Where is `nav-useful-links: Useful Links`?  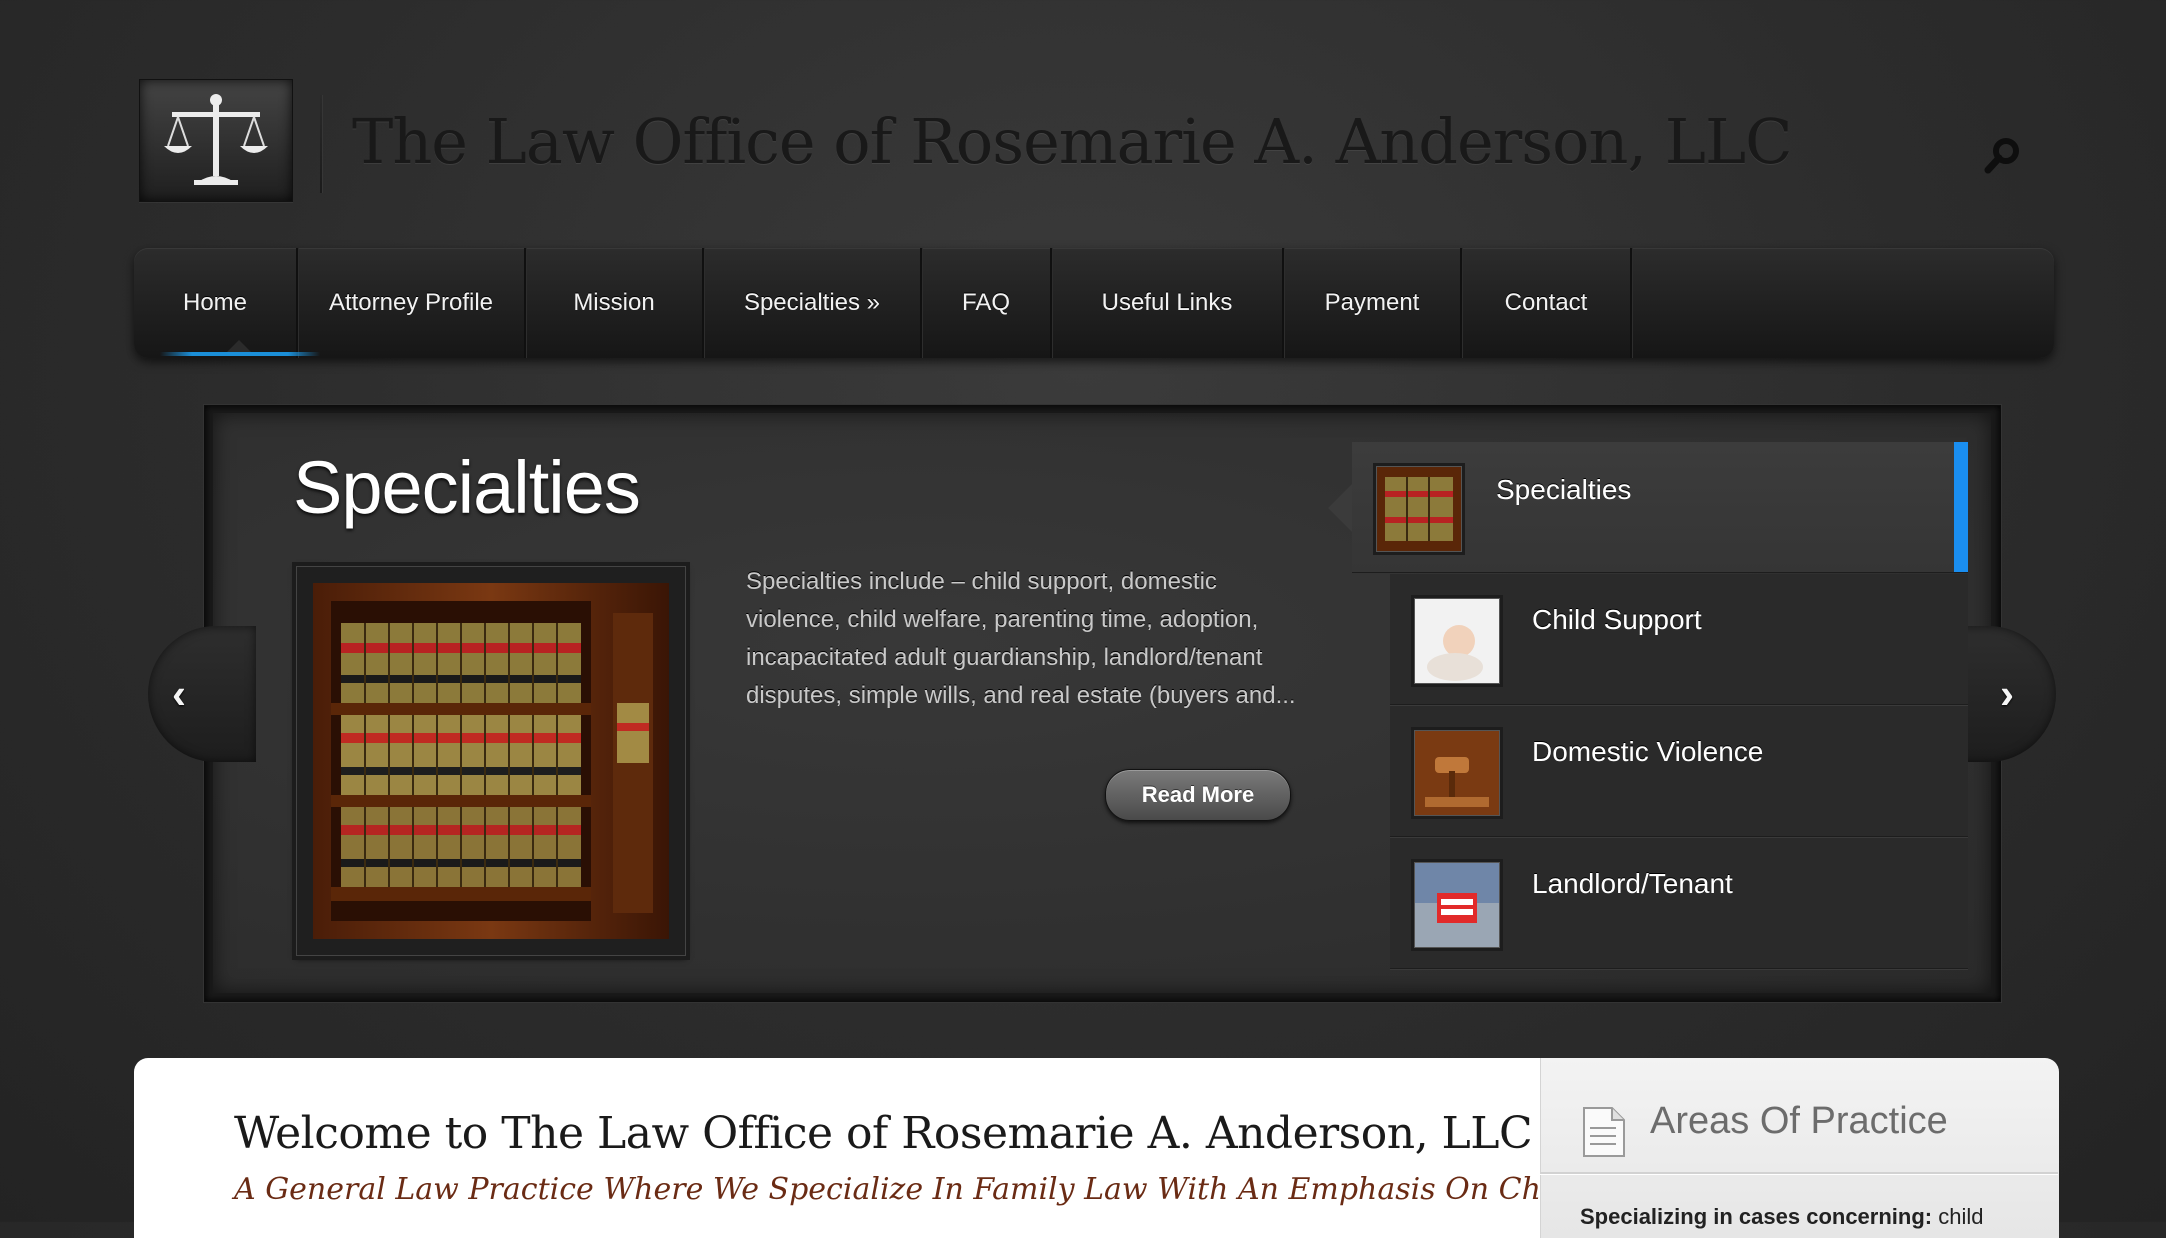 nav-useful-links: Useful Links is located at coordinates (1168, 303).